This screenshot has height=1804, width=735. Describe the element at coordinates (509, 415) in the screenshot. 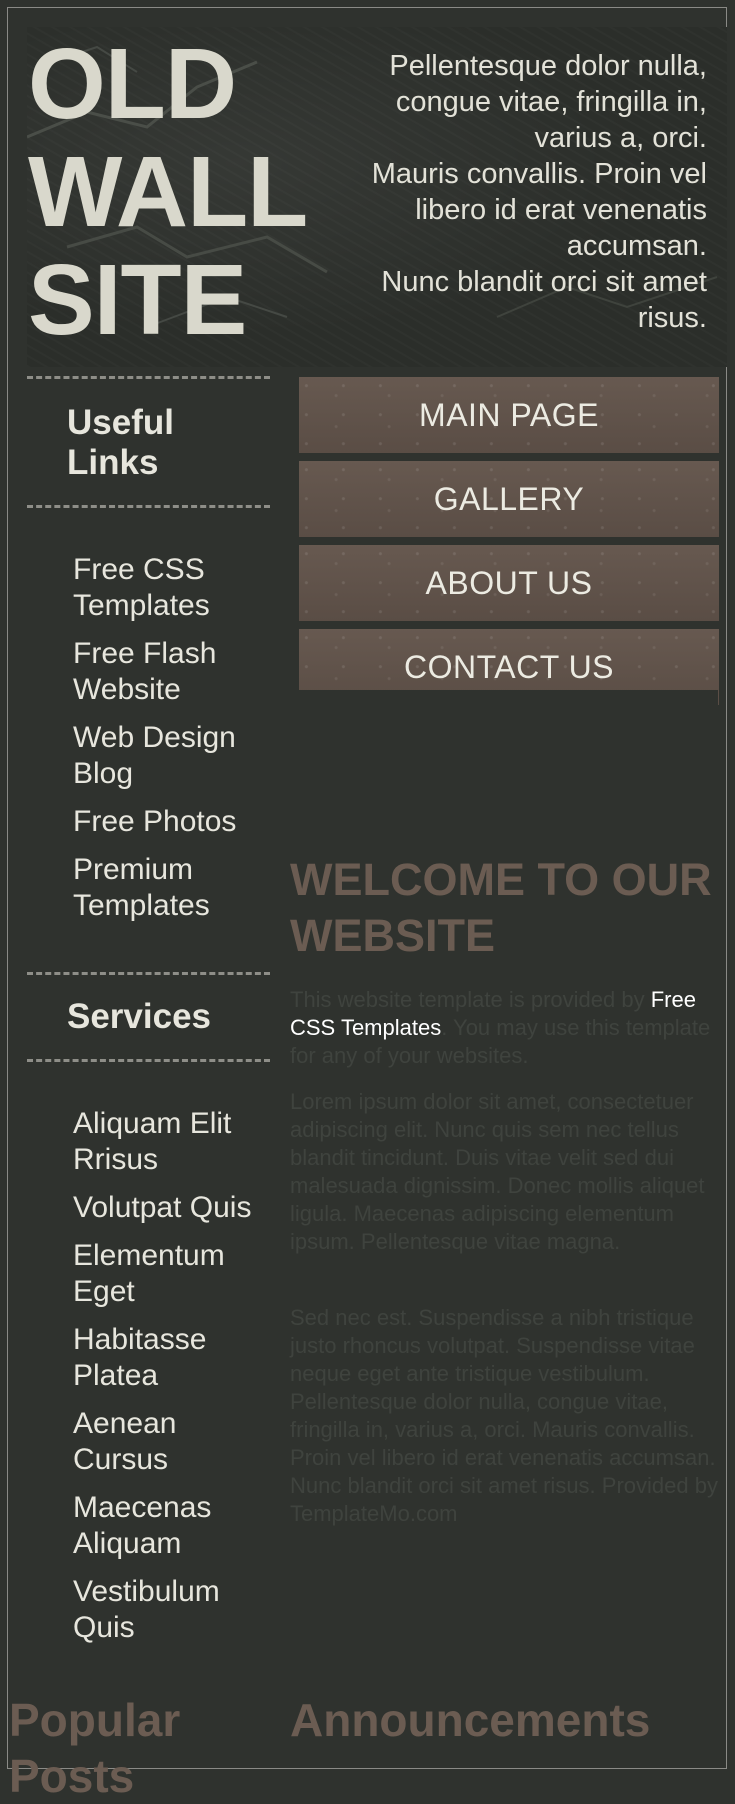

I see `nav-main-page-button: MAIN PAGE` at that location.